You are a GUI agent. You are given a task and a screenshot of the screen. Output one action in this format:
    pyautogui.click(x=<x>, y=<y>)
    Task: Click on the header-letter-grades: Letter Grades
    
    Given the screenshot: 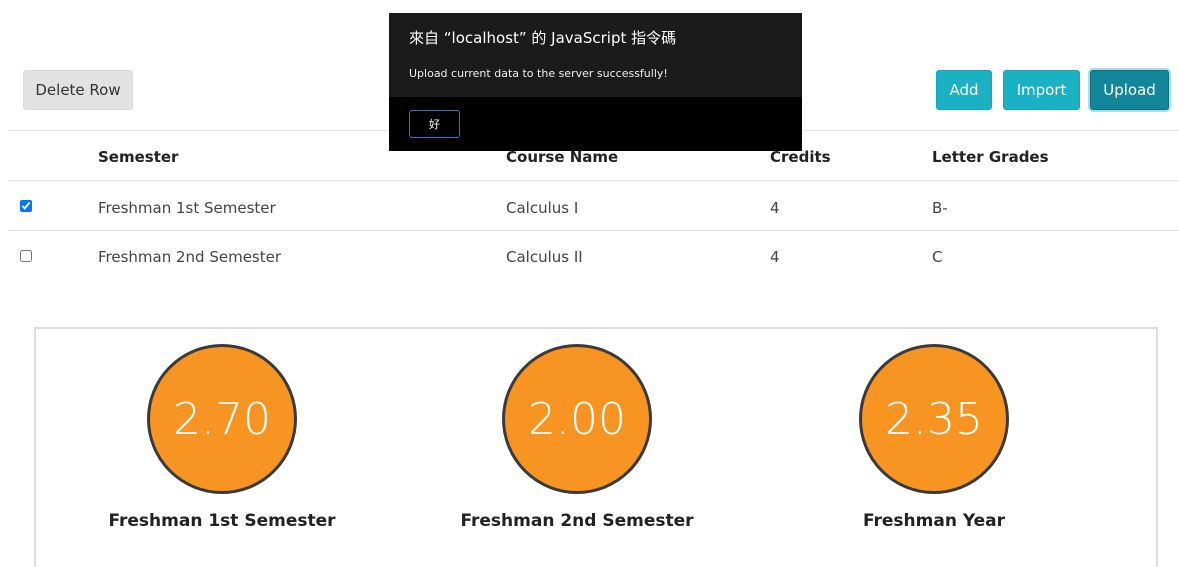 What is the action you would take?
    pyautogui.click(x=990, y=157)
    